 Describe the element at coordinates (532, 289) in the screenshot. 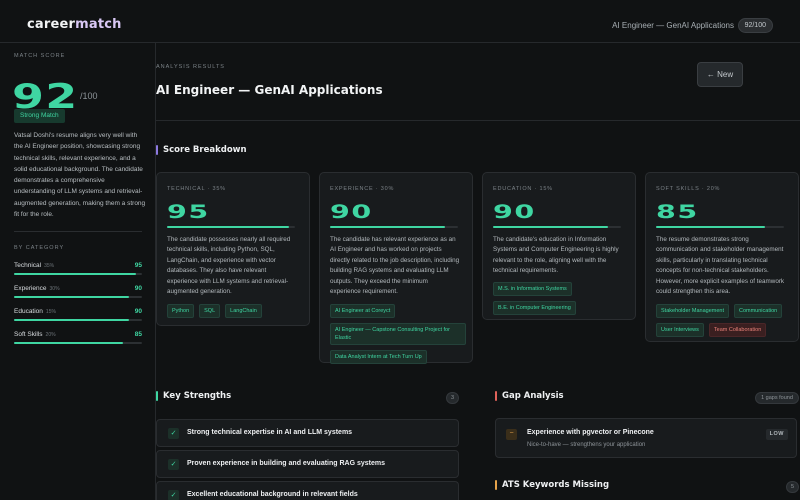

I see `tag: M.S. in Information Systems` at that location.